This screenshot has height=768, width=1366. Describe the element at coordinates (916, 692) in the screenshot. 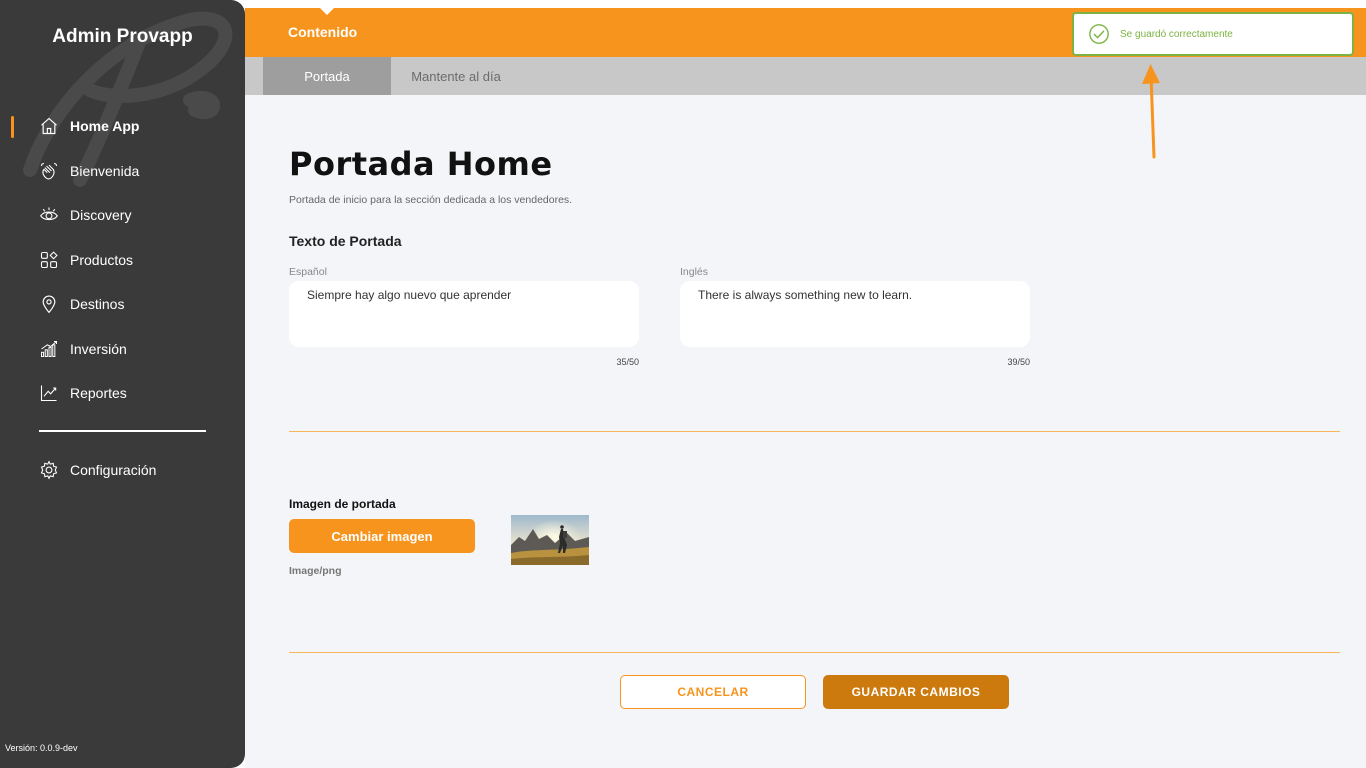

I see `save-changes-button: GUARDAR CAMBIOS` at that location.